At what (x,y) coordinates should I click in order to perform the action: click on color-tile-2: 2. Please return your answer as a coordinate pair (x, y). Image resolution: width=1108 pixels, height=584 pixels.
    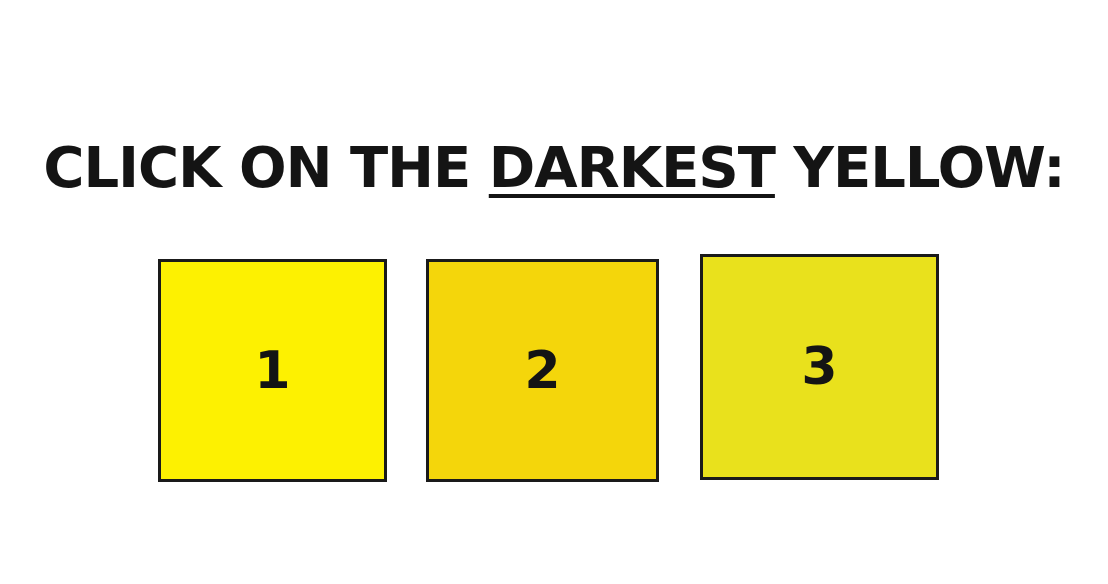
    Looking at the image, I should click on (542, 370).